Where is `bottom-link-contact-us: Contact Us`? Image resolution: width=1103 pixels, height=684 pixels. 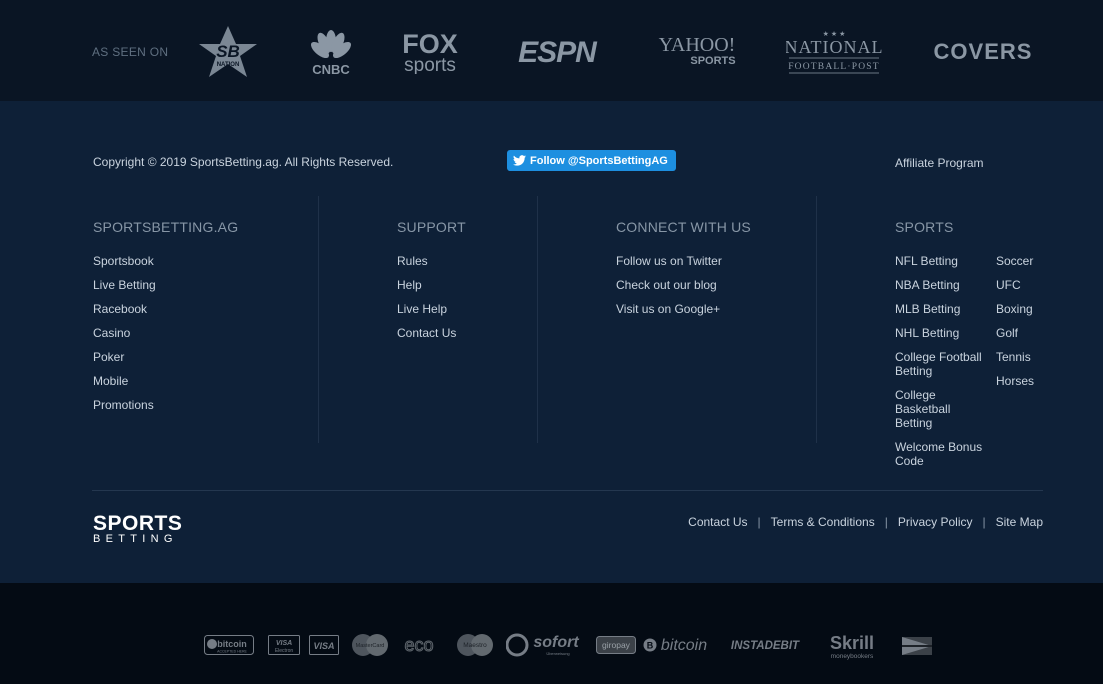
bottom-link-contact-us: Contact Us is located at coordinates (717, 522).